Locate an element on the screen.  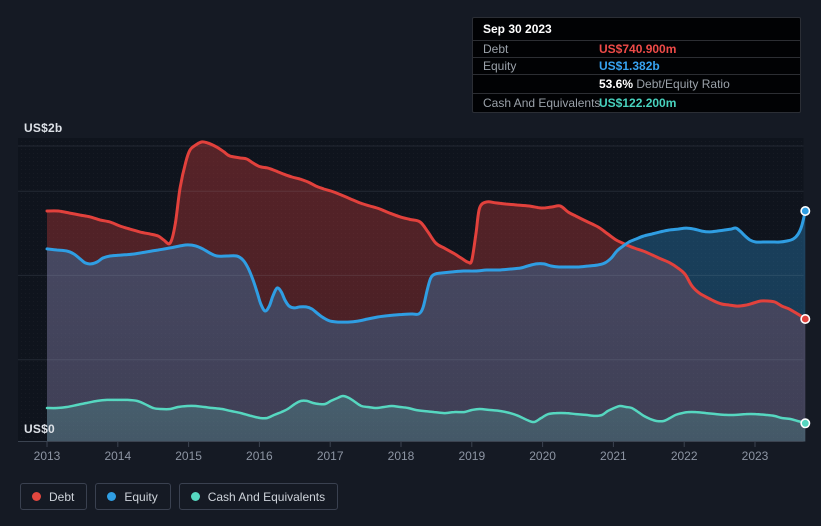
tooltip-cash-value: US$122.200m is located at coordinates (638, 103).